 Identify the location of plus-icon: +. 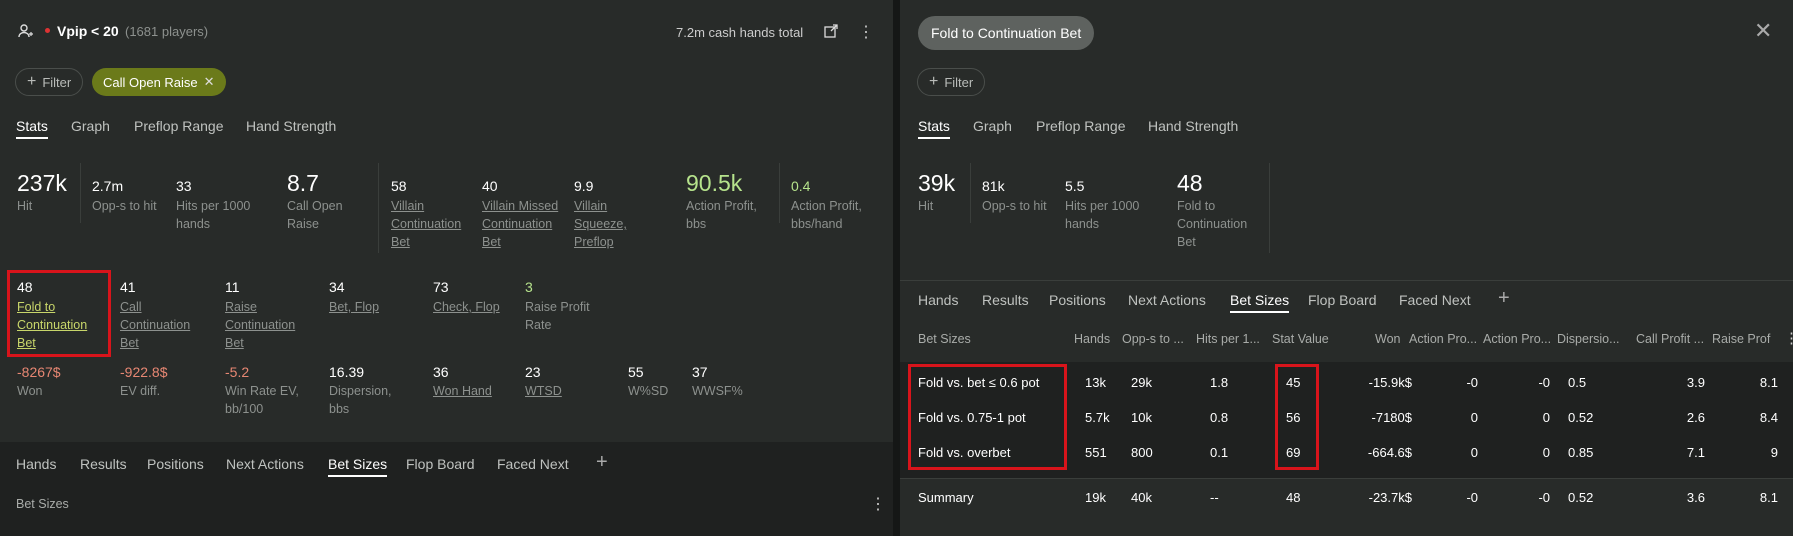
(934, 81).